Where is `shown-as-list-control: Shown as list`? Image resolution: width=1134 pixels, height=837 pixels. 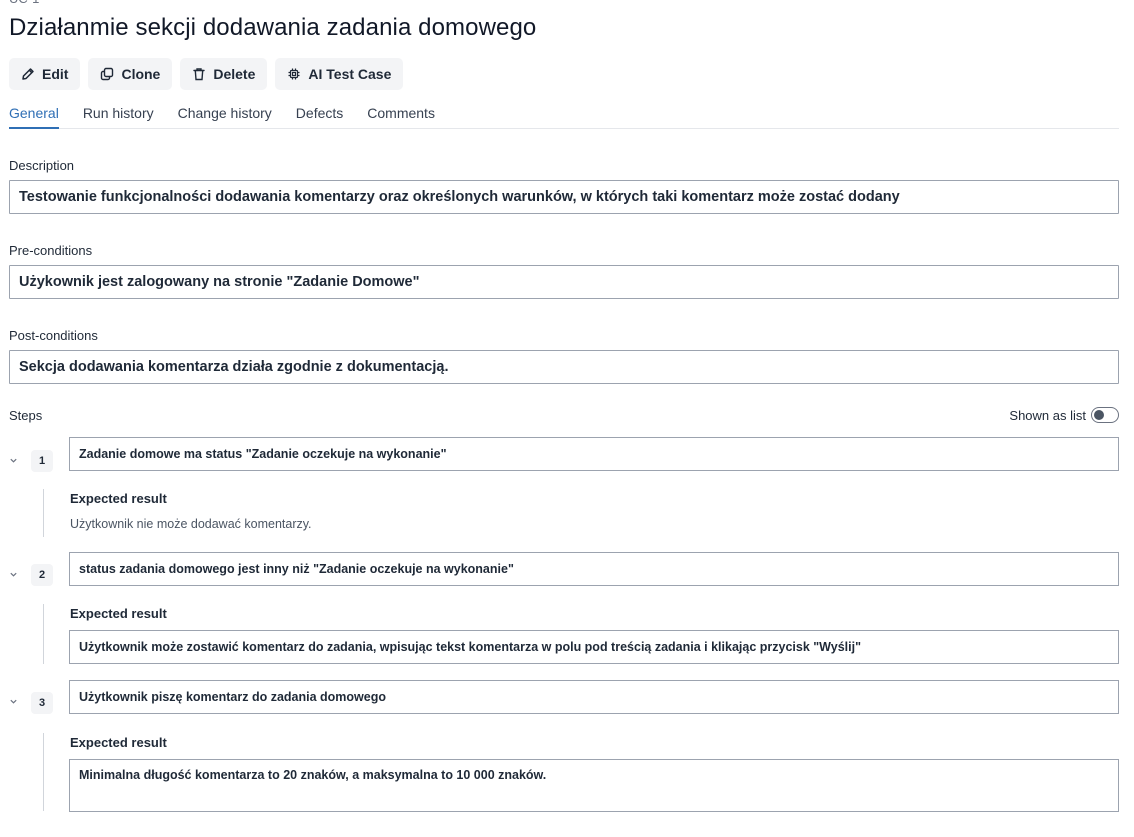 shown-as-list-control: Shown as list is located at coordinates (1064, 415).